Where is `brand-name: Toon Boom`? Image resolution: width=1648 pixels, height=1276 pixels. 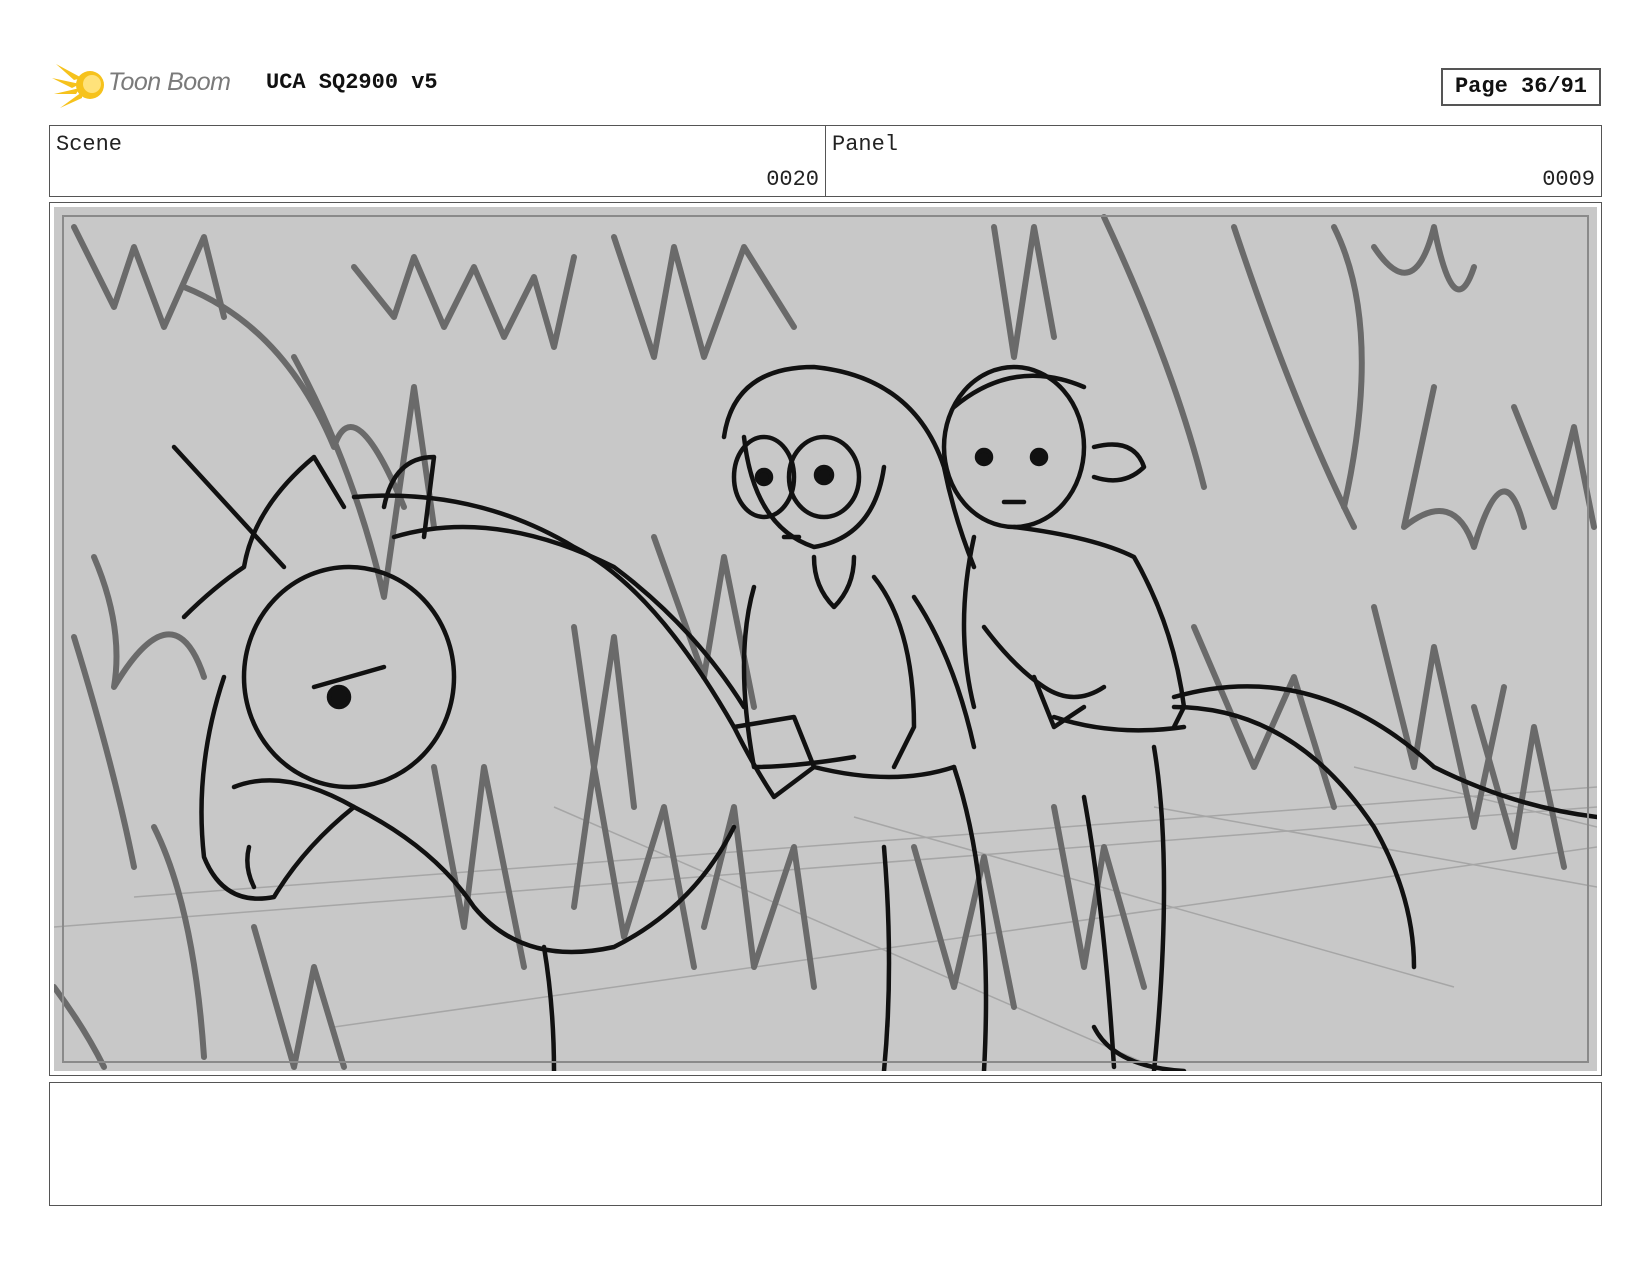
brand-name: Toon Boom is located at coordinates (169, 82).